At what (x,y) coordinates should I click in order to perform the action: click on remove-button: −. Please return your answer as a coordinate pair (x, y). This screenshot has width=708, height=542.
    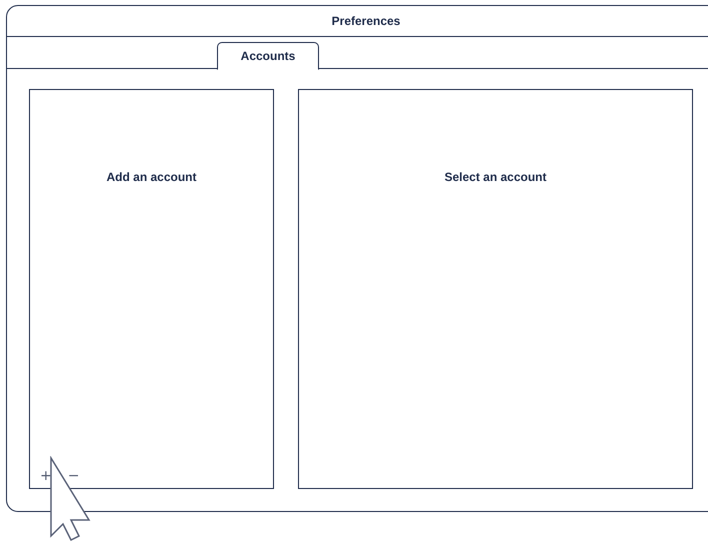
    Looking at the image, I should click on (74, 476).